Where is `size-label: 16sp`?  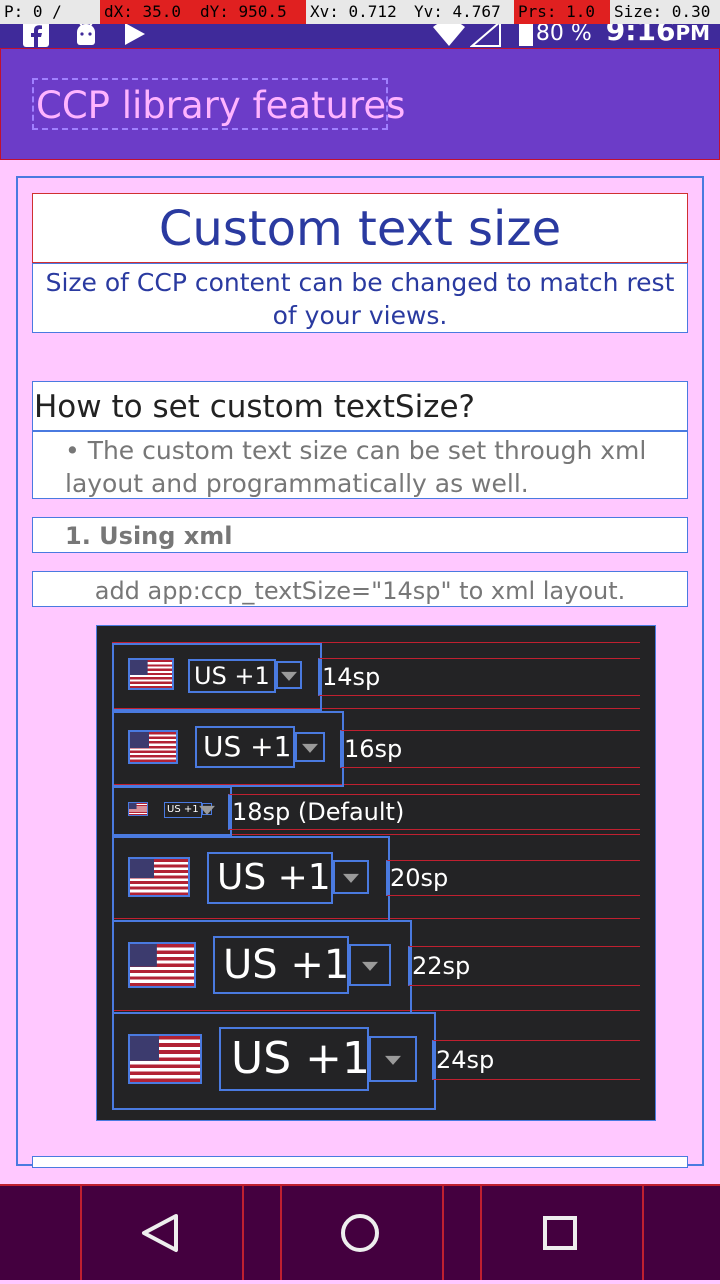
size-label: 16sp is located at coordinates (490, 749).